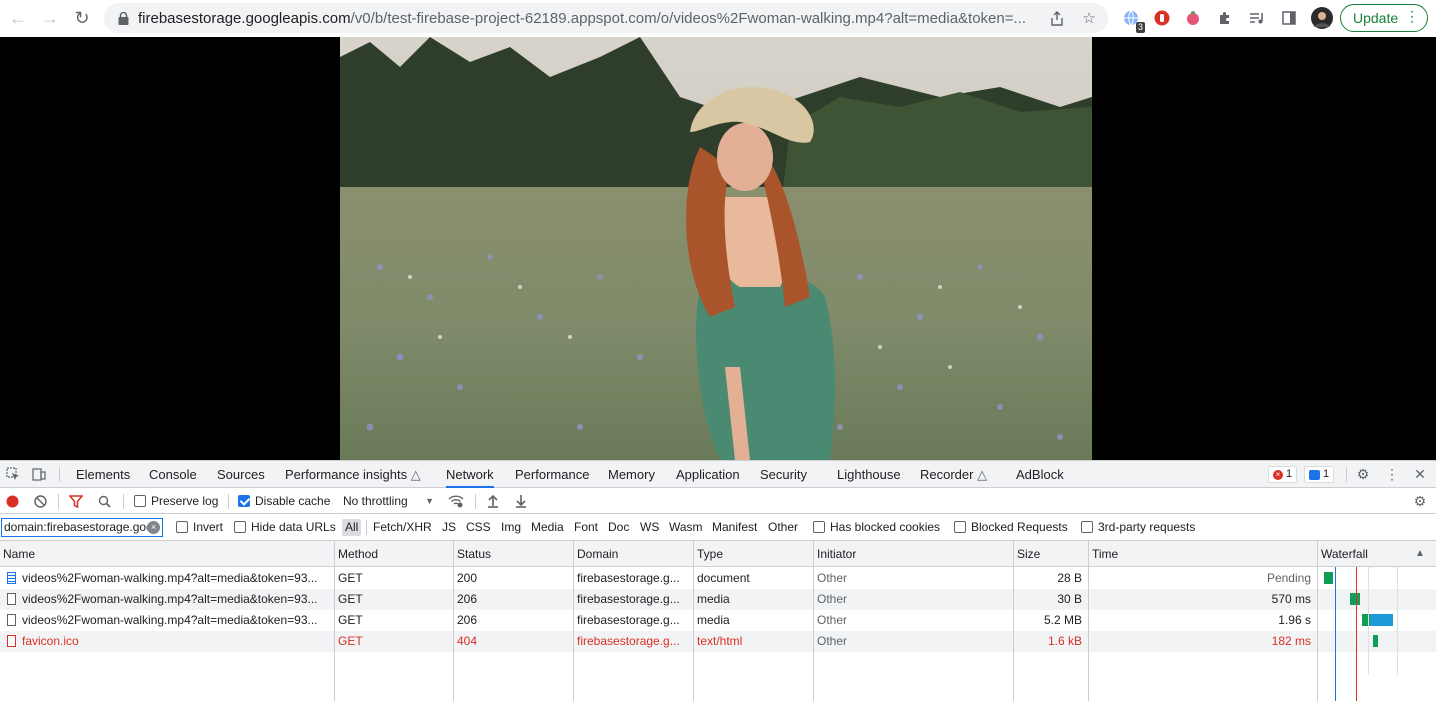 The height and width of the screenshot is (701, 1436). I want to click on disable-cache-label: Disable cache, so click(293, 501).